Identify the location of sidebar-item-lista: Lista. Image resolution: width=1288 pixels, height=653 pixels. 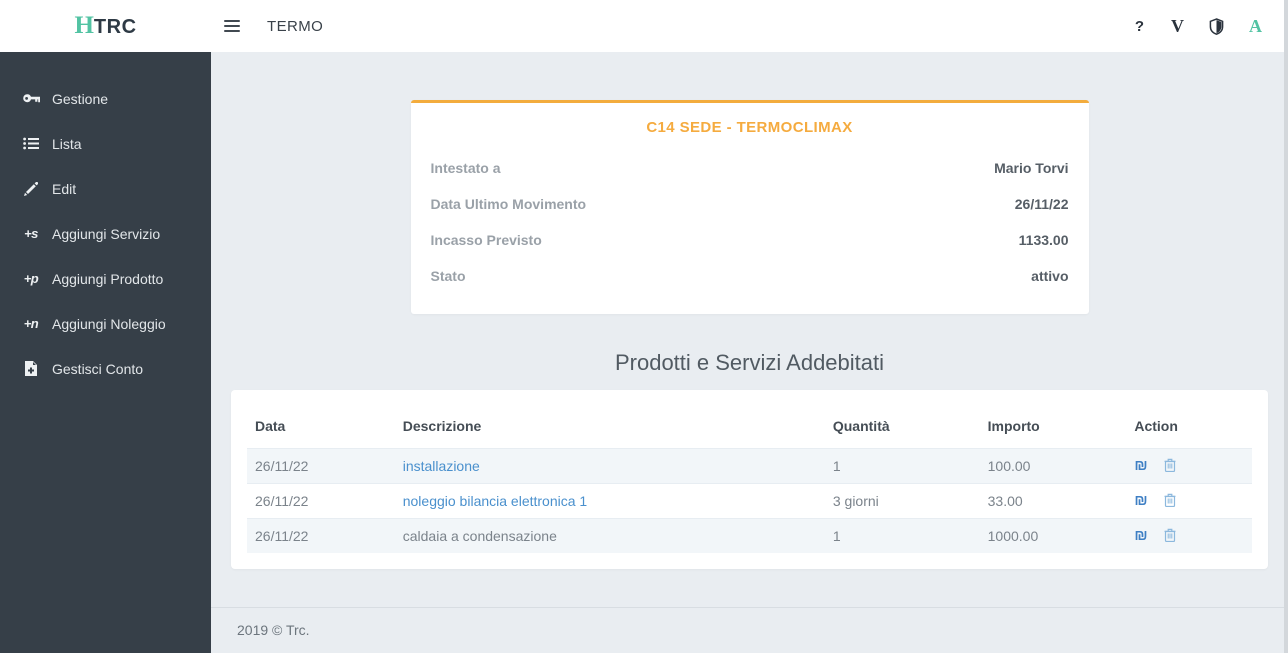
(105, 143).